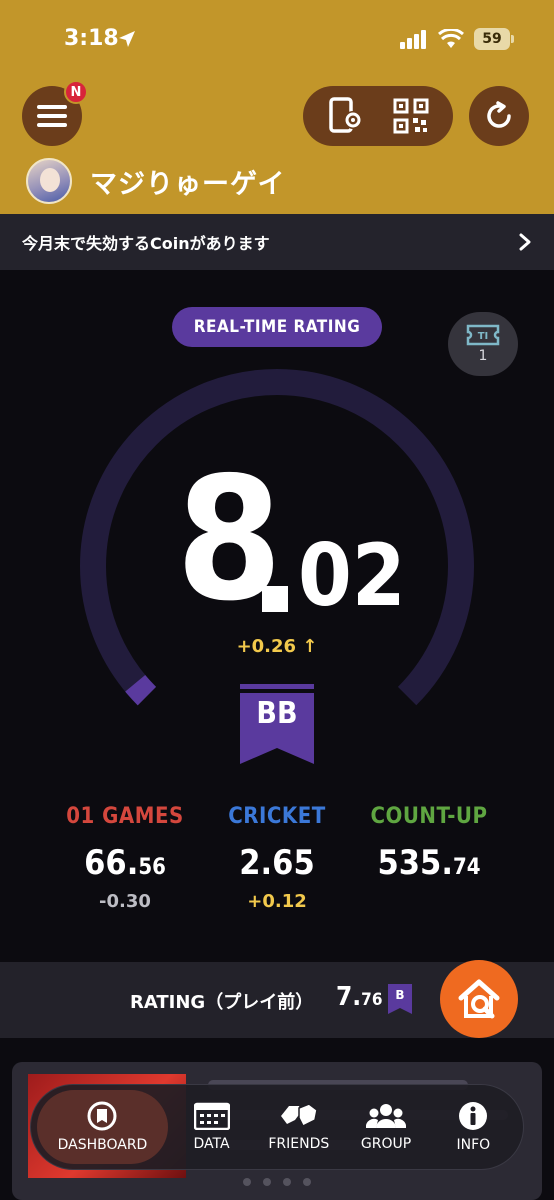 This screenshot has width=554, height=1200. I want to click on info-icon, so click(473, 1116).